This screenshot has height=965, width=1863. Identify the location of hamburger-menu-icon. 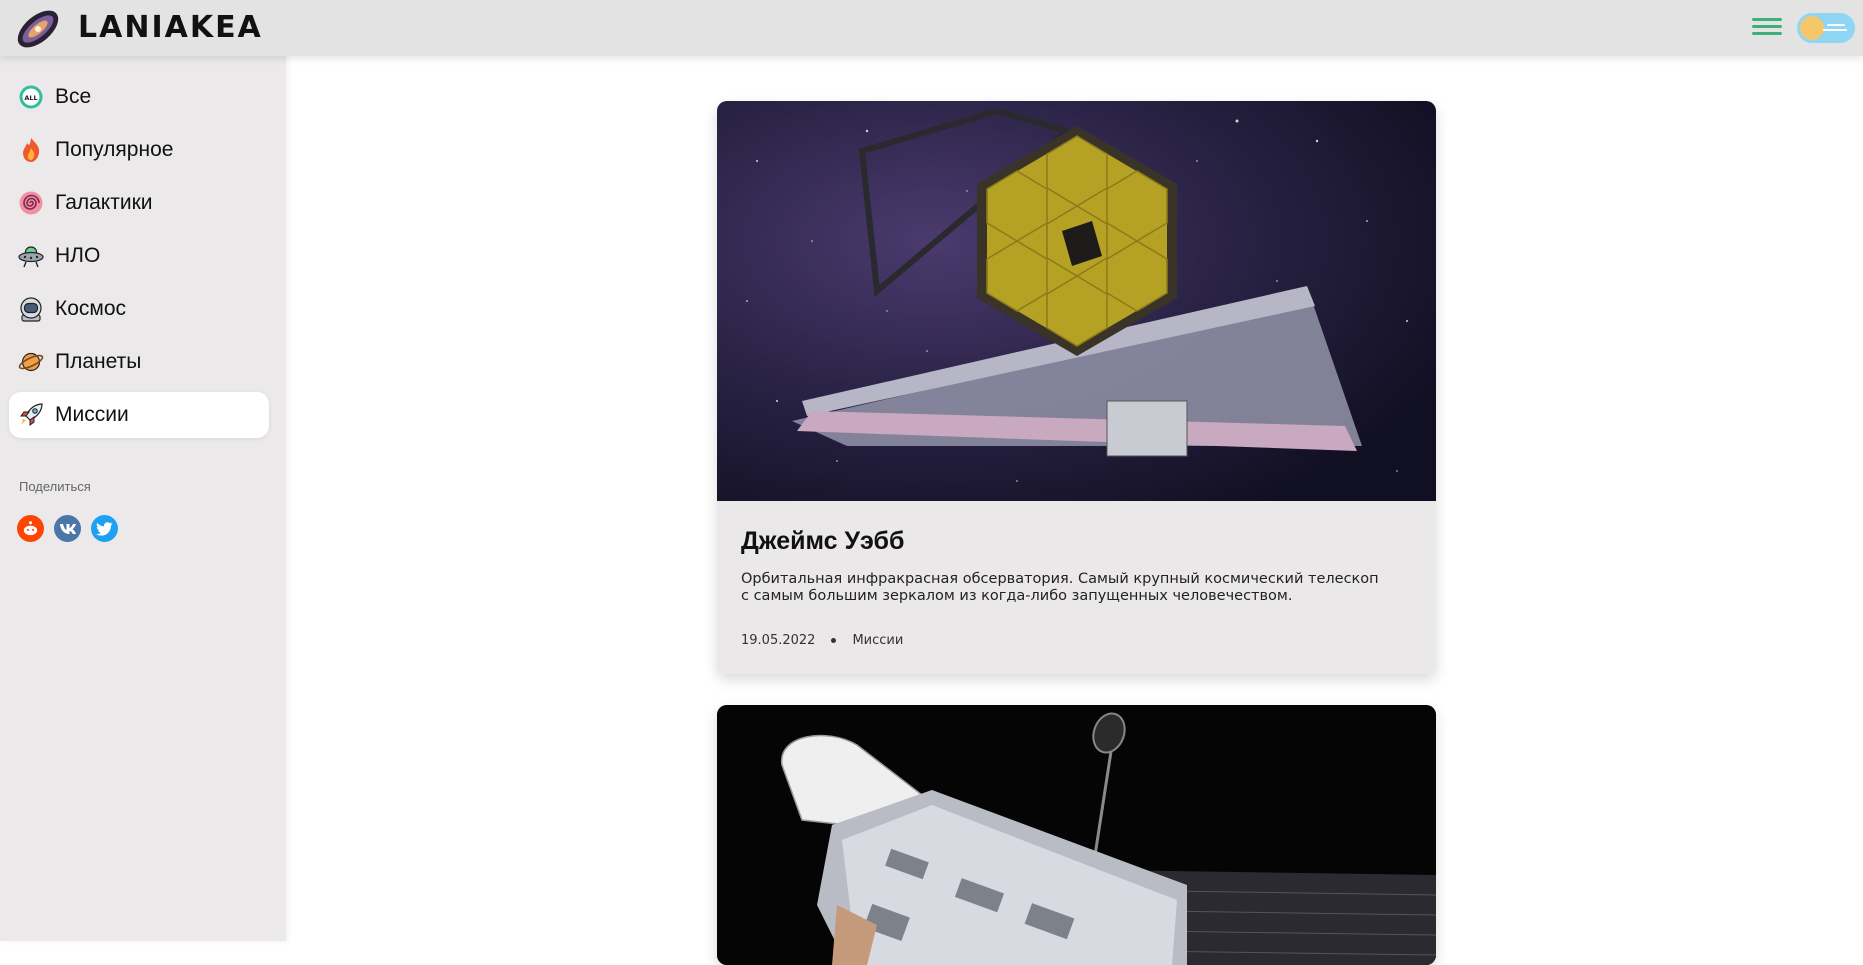
(1767, 28).